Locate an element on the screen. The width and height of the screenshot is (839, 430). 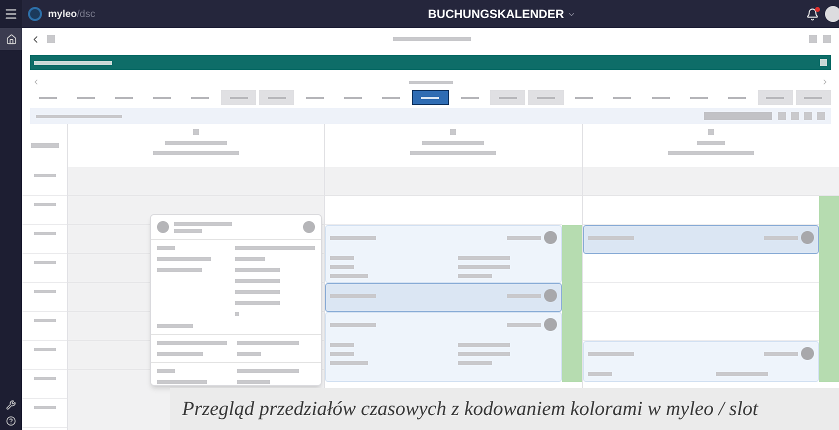
wrench-icon is located at coordinates (11, 405).